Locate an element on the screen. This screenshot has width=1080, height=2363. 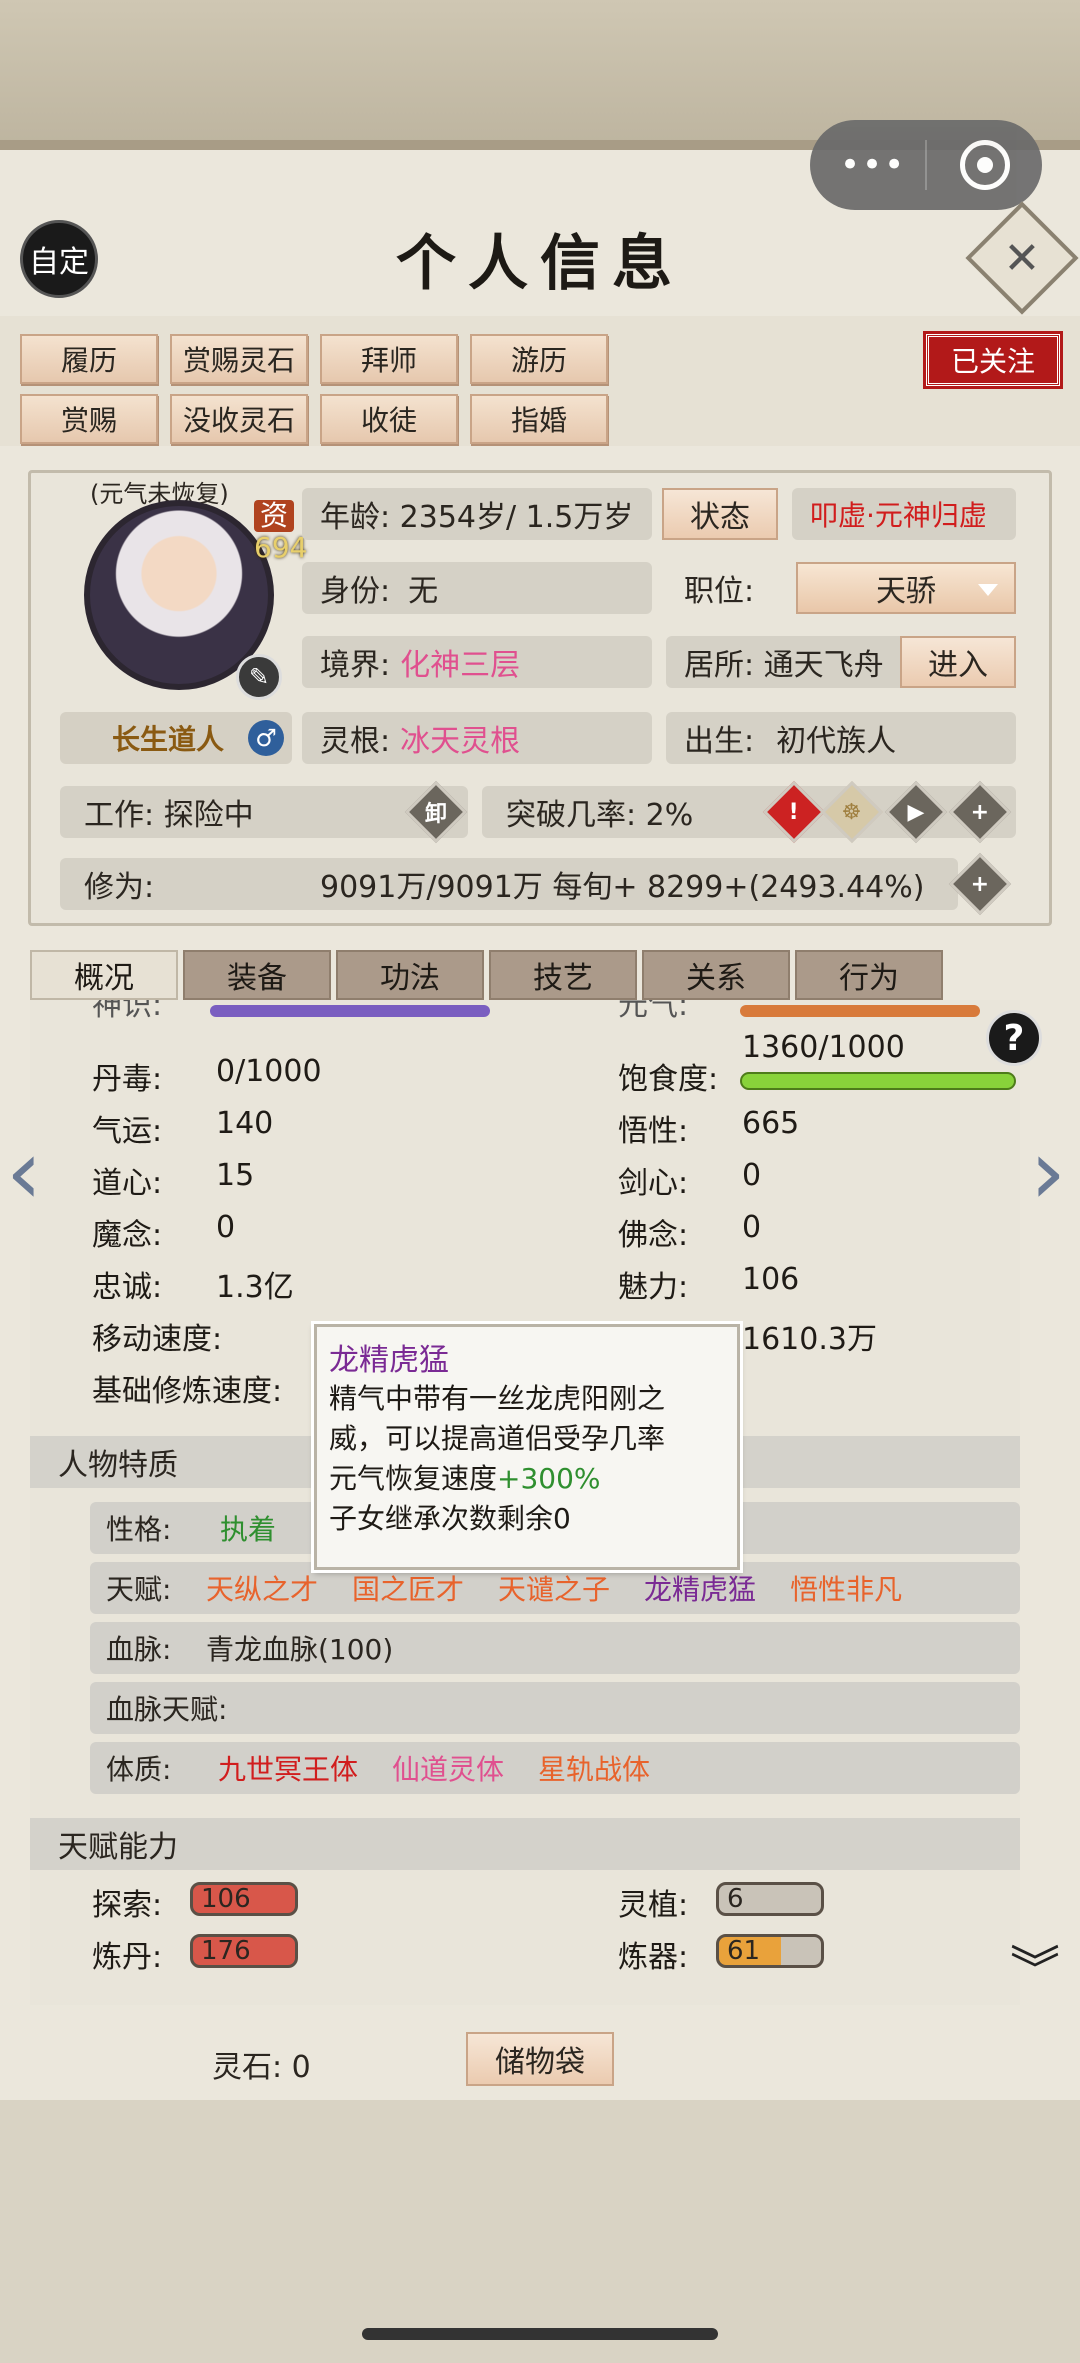
chevron-down-icon: ︾ is located at coordinates (1035, 1966).